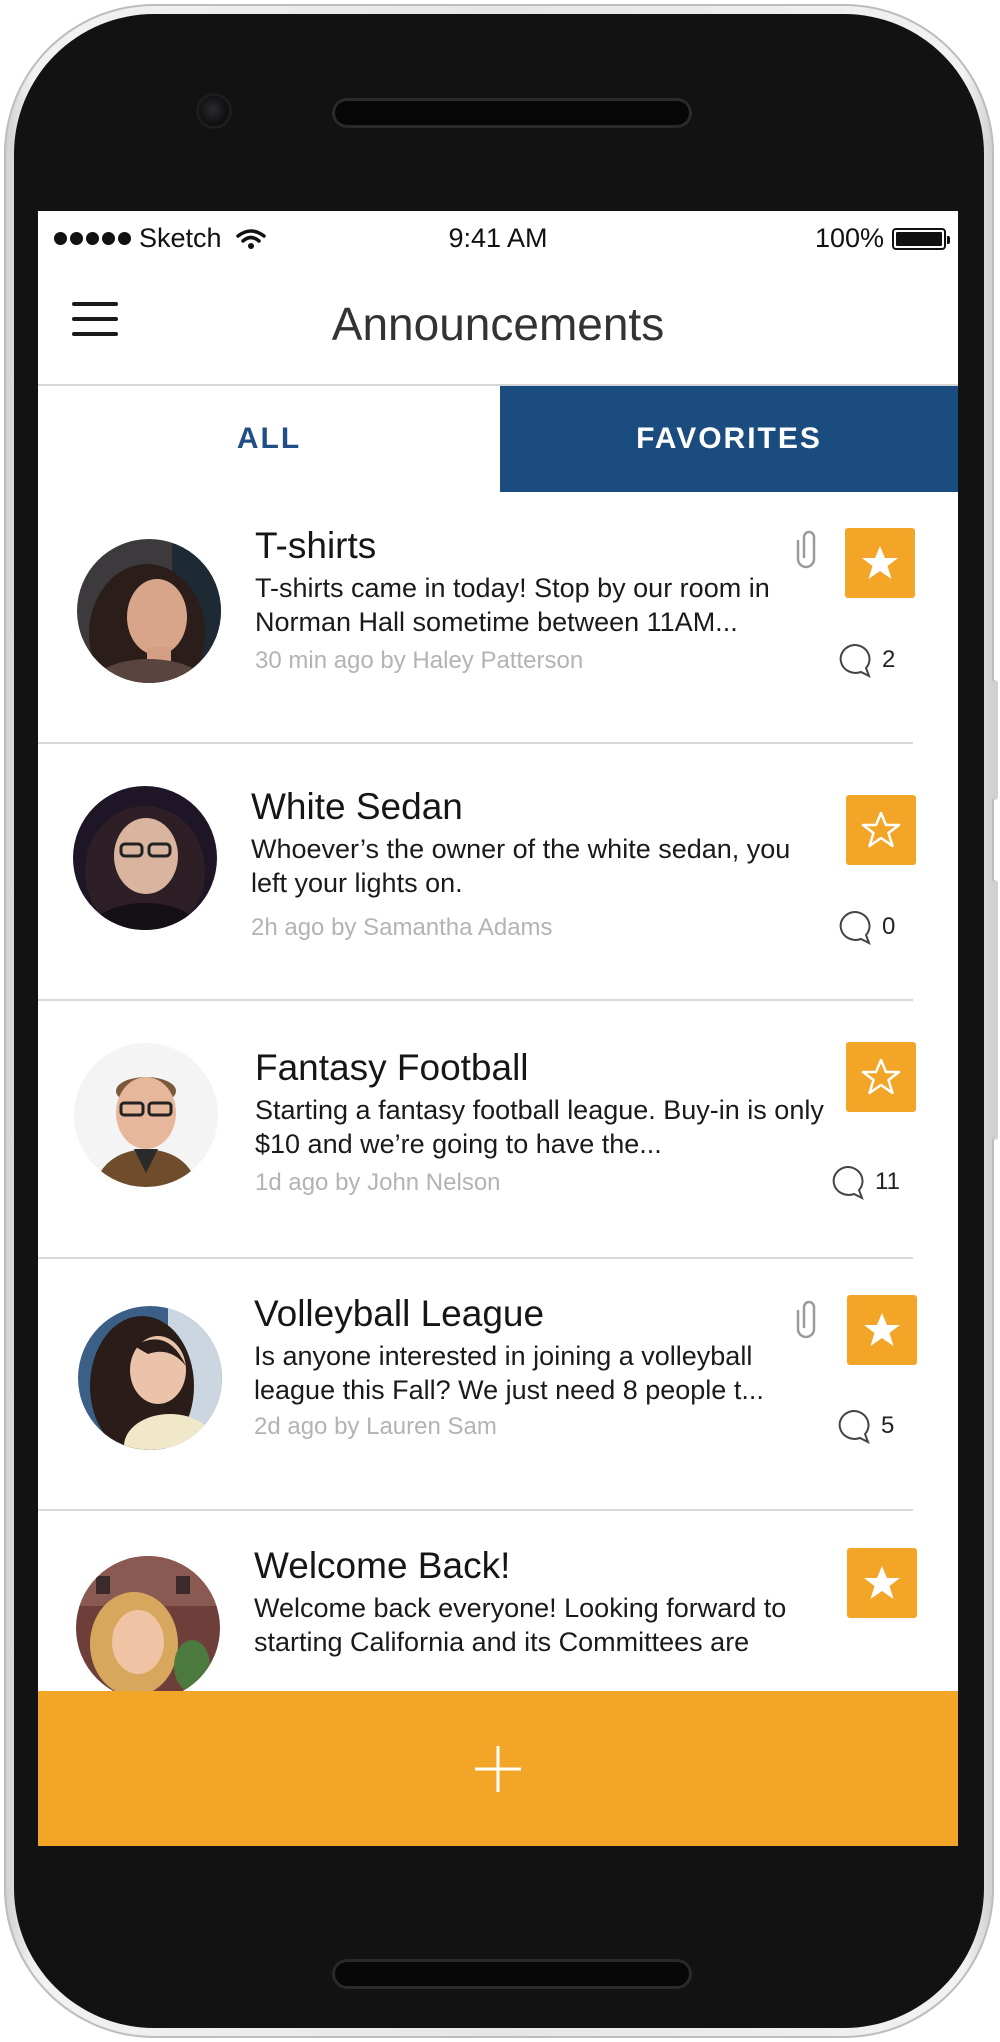  I want to click on announcement-meta: 30 min ago by Haley Patterson, so click(419, 660).